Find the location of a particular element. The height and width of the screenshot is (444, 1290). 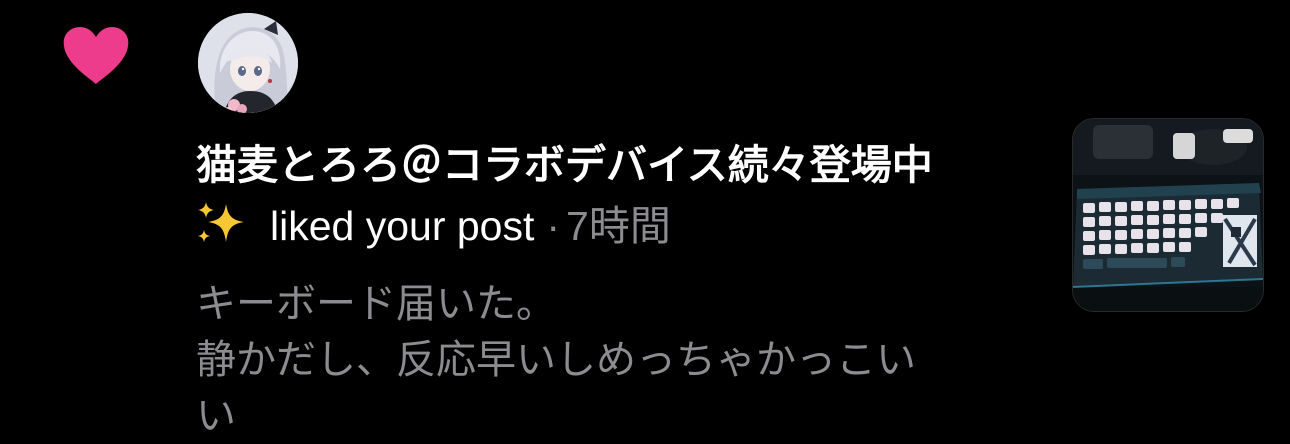

keyboard-photo is located at coordinates (1168, 215).